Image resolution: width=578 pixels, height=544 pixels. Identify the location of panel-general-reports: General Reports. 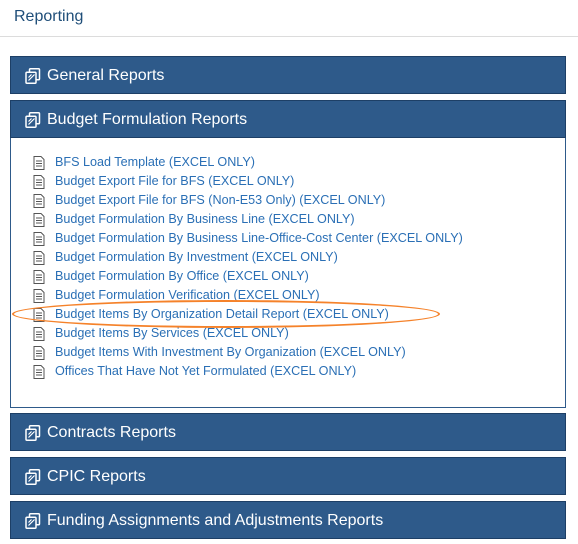
(288, 75).